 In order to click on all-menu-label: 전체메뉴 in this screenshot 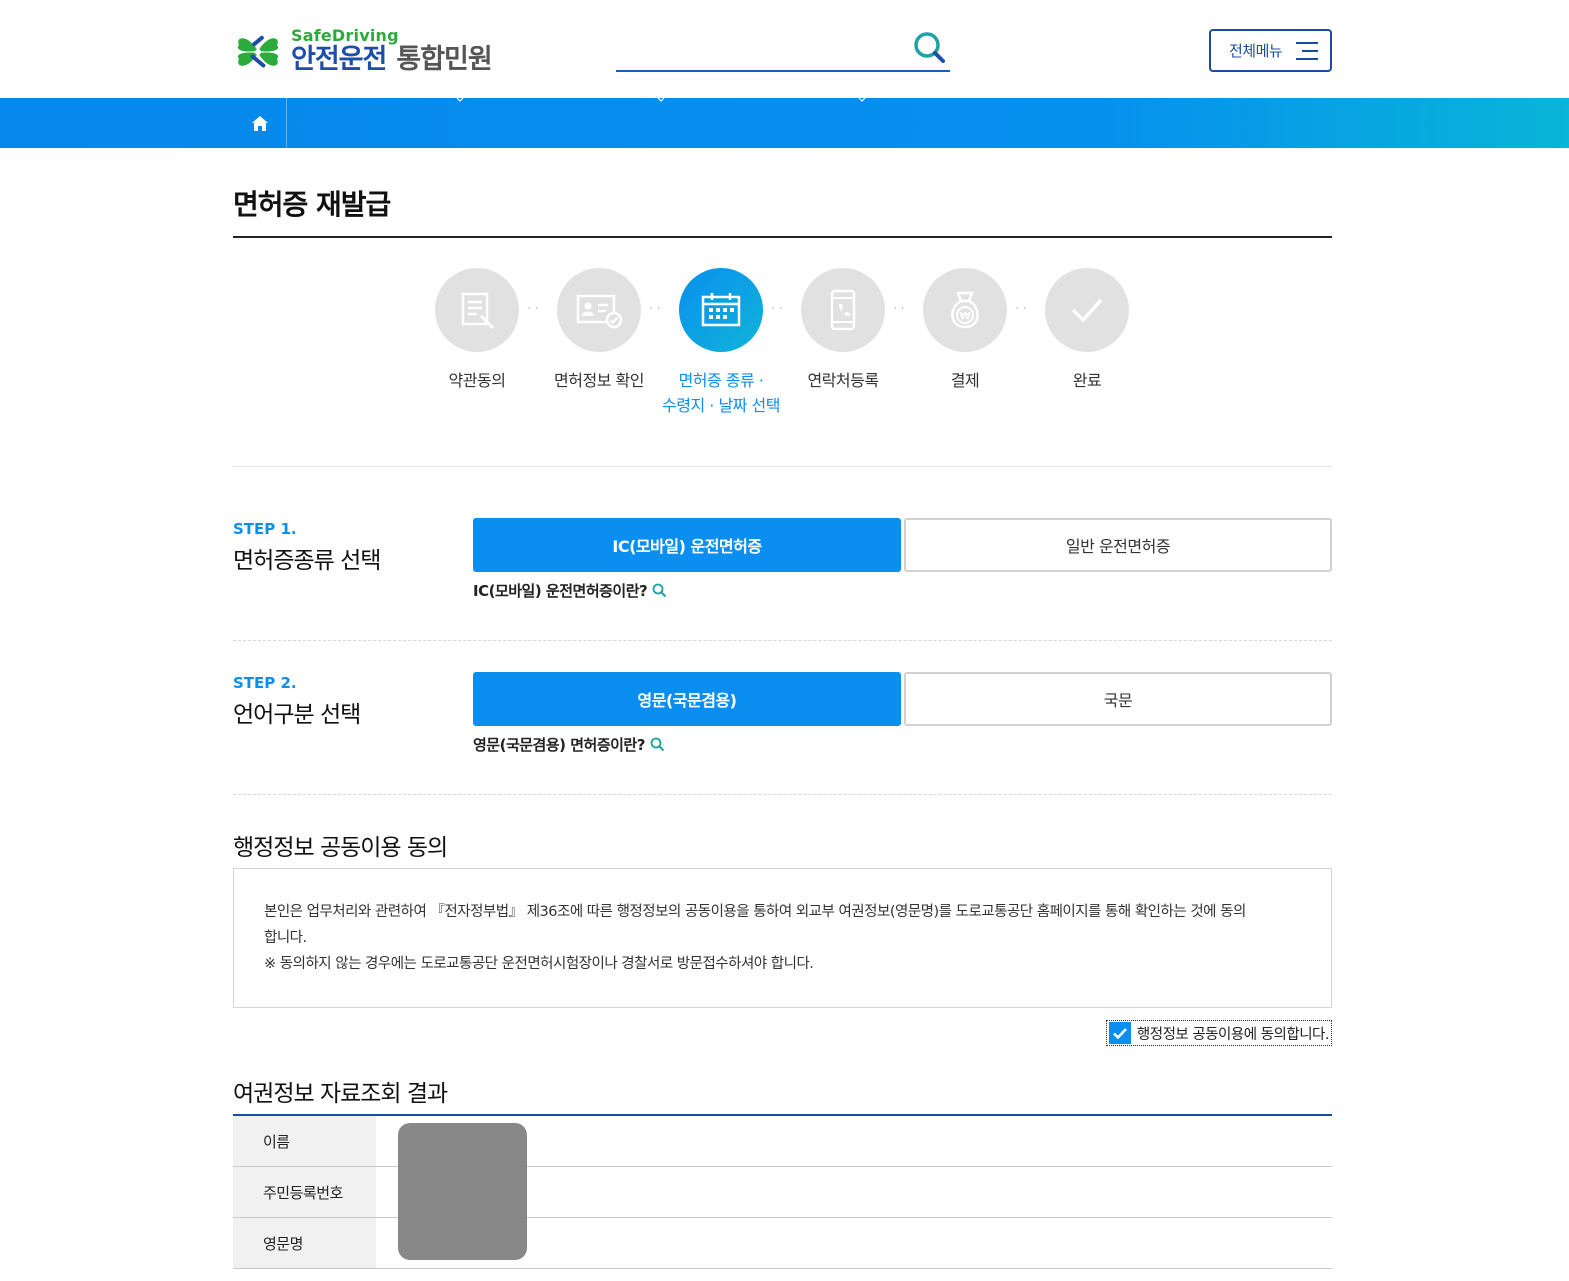, I will do `click(1256, 51)`.